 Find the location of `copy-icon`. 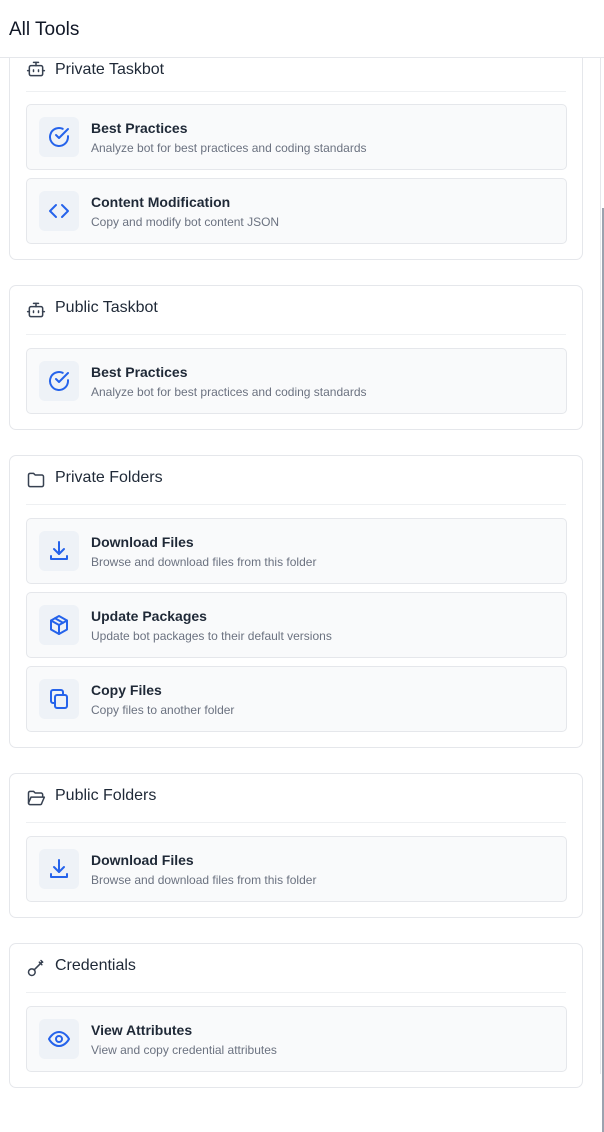

copy-icon is located at coordinates (59, 699).